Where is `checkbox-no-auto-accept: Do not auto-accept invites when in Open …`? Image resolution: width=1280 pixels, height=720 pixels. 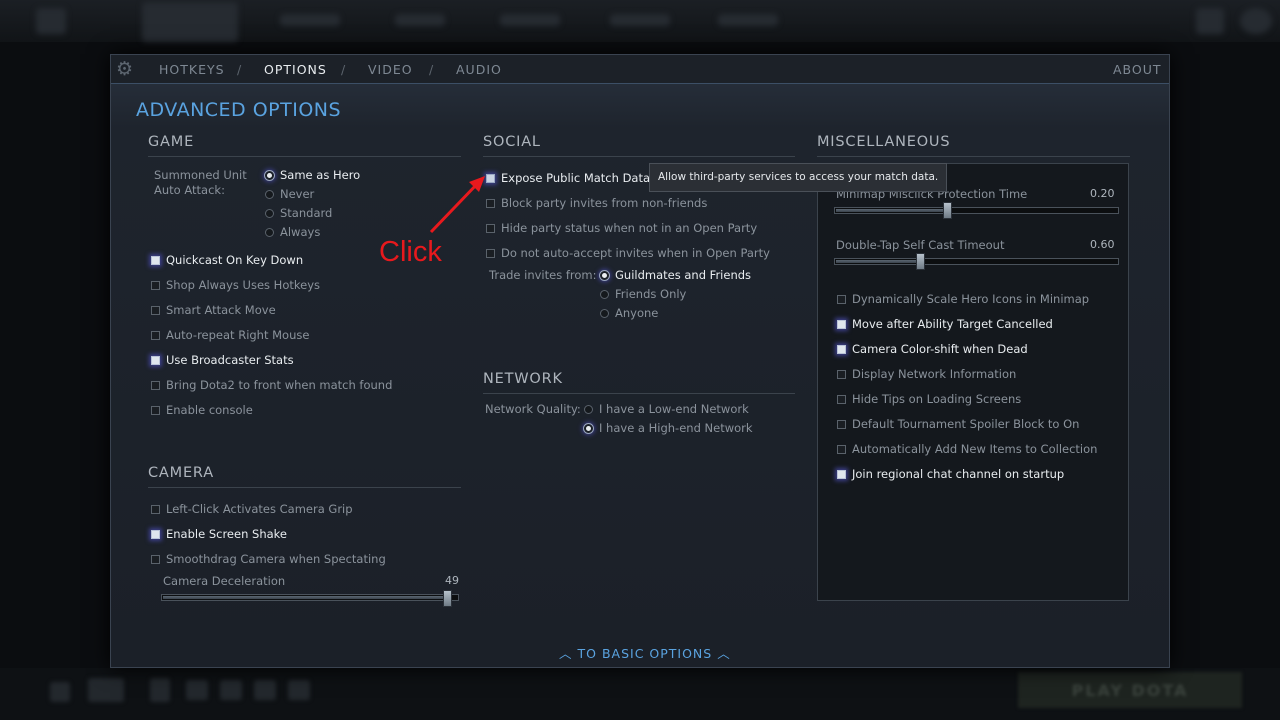
checkbox-no-auto-accept: Do not auto-accept invites when in Open … is located at coordinates (628, 253).